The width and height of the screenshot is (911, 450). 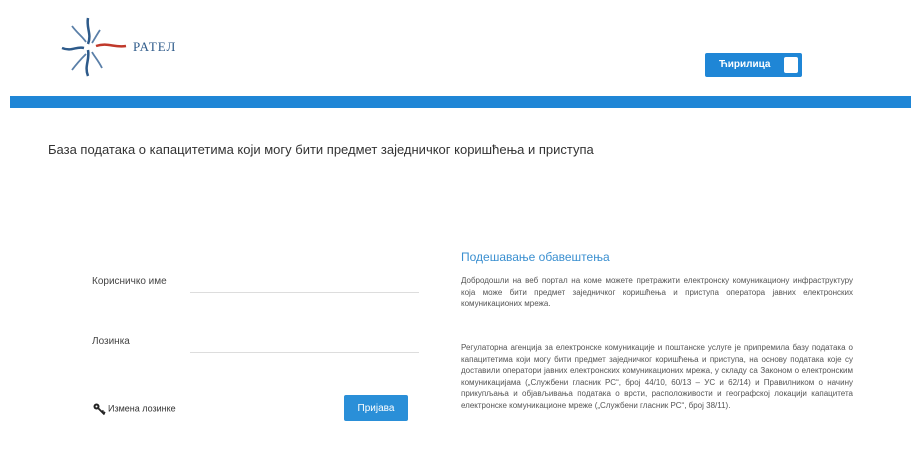 What do you see at coordinates (745, 64) in the screenshot?
I see `language-toggle-label: Ћирилица` at bounding box center [745, 64].